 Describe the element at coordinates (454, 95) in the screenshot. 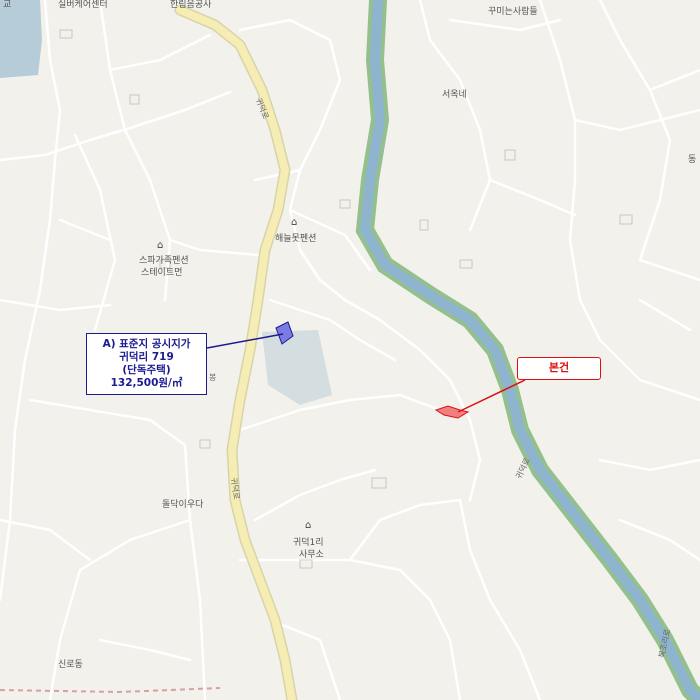

I see `place-label-seouk: 서옥네` at that location.